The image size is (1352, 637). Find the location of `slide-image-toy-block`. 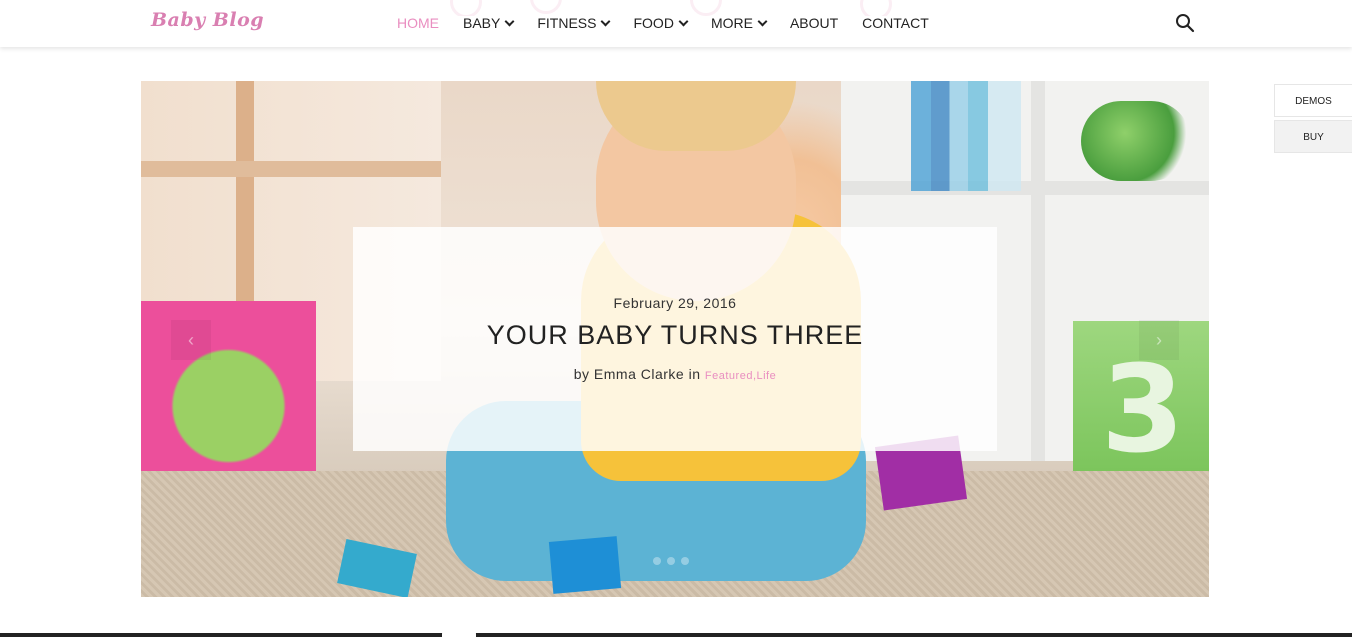

slide-image-toy-block is located at coordinates (585, 565).